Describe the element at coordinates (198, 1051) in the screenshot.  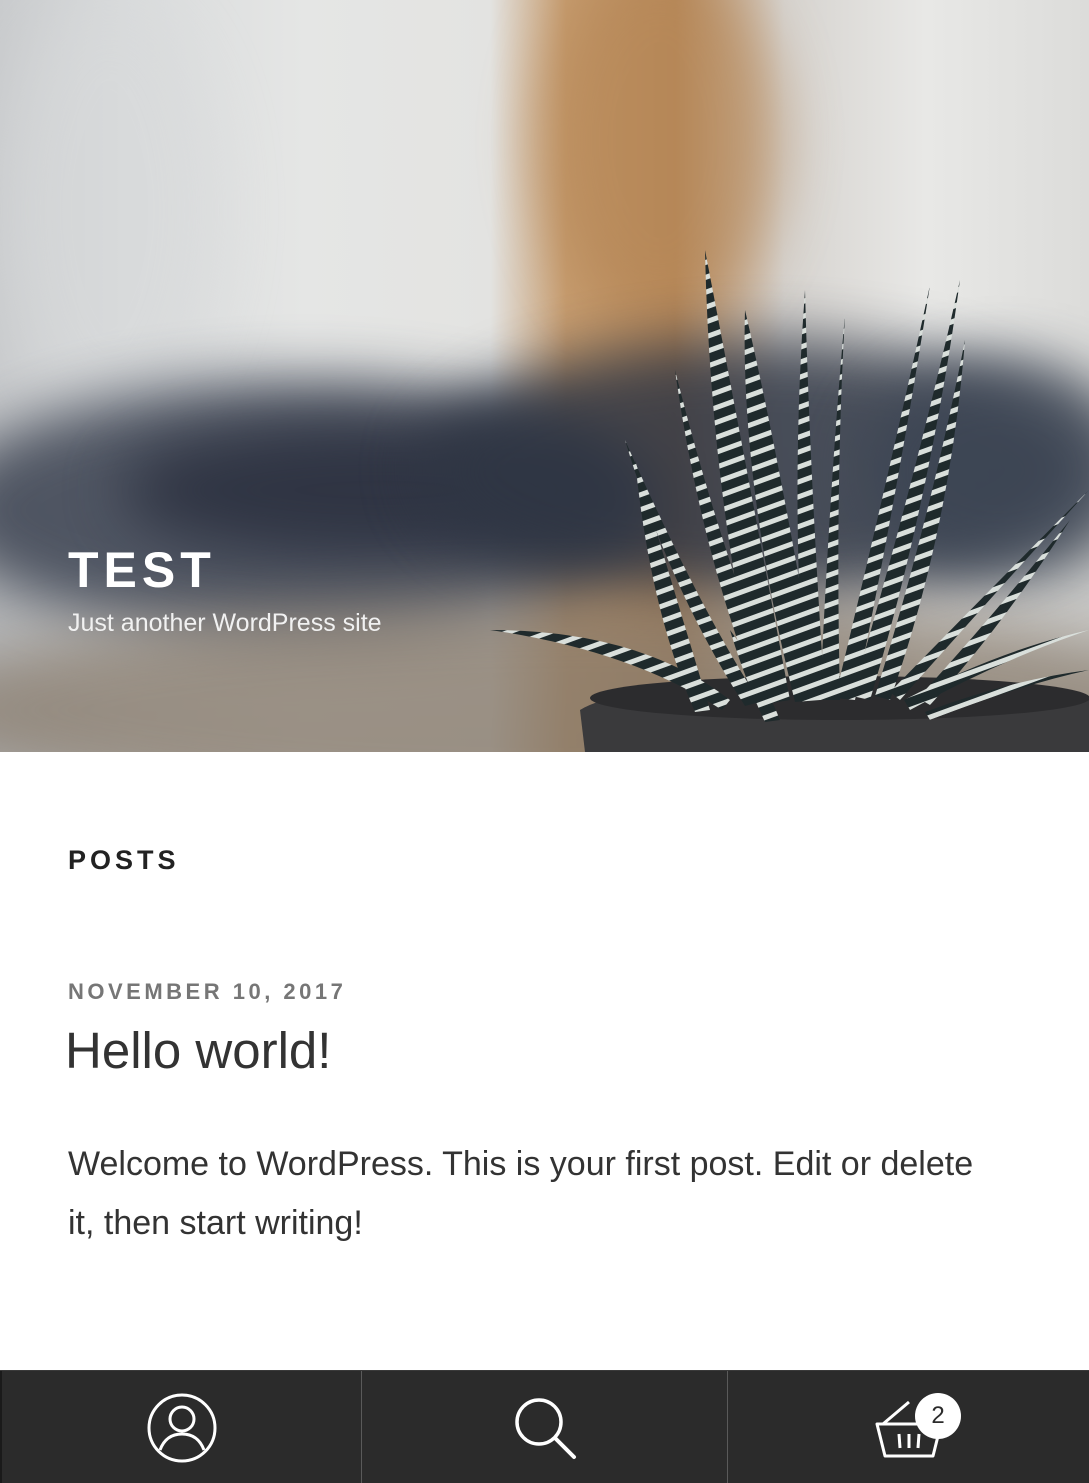
I see `post-title: Hello world!` at that location.